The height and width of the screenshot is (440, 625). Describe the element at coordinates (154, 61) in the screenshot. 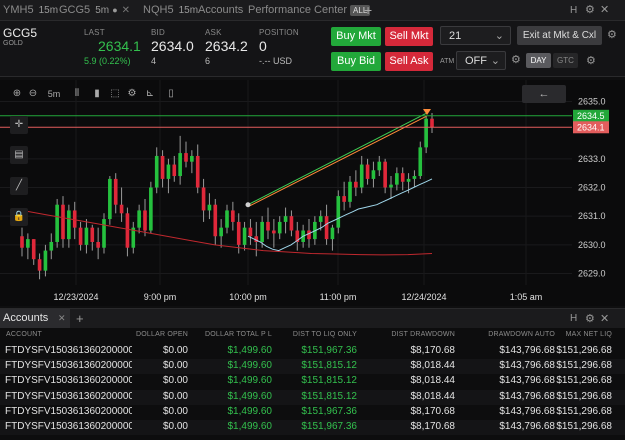

I see `bid-size: 4` at that location.